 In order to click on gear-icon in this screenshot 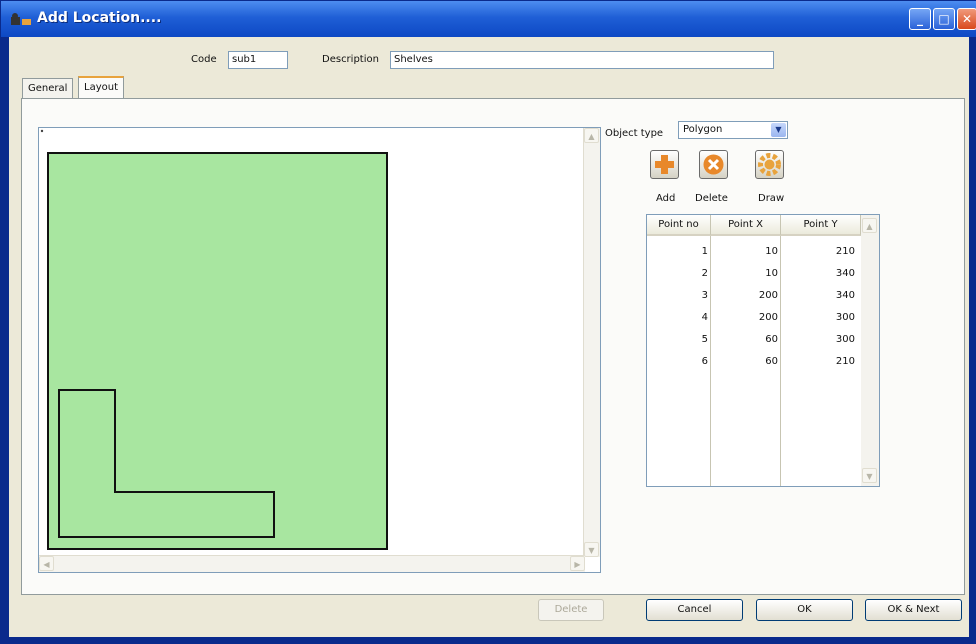, I will do `click(769, 164)`.